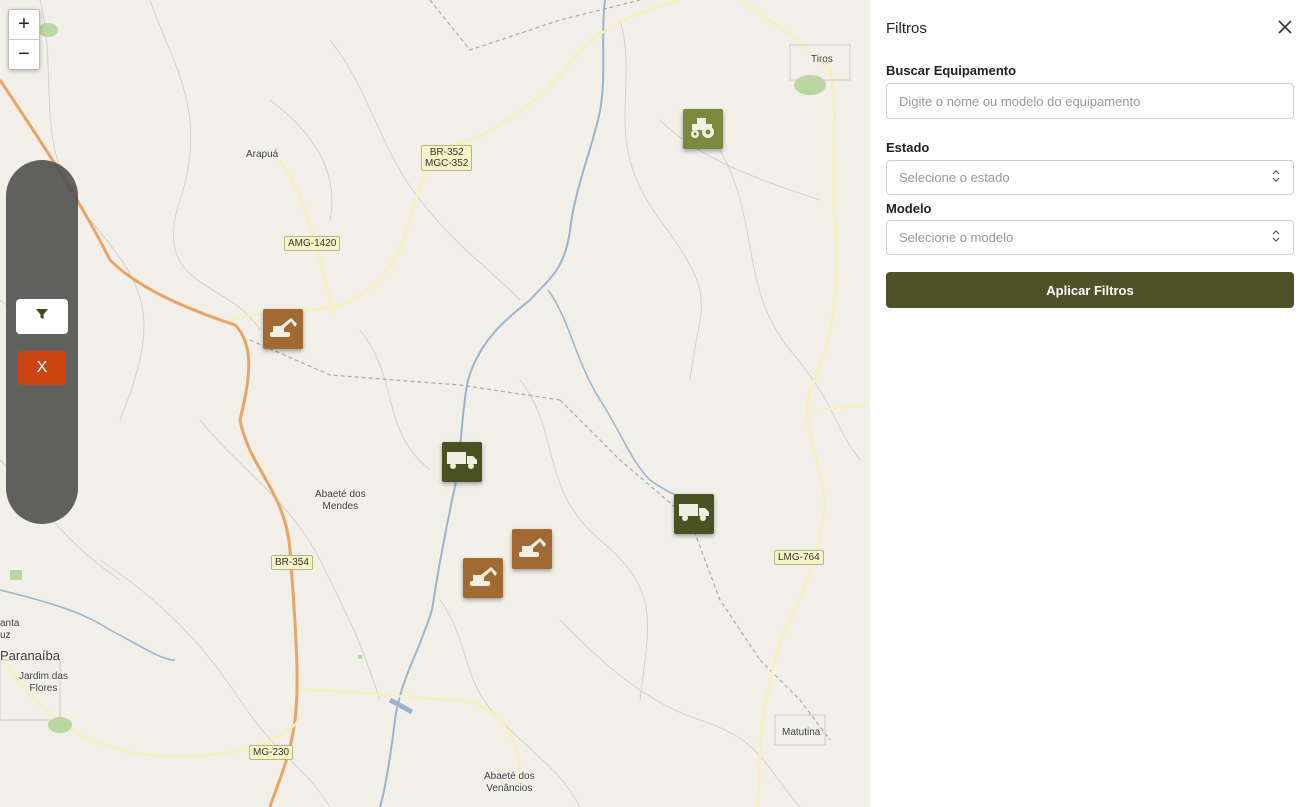 The image size is (1306, 807). Describe the element at coordinates (799, 557) in the screenshot. I see `road-shield-lmg-764: LMG-764` at that location.